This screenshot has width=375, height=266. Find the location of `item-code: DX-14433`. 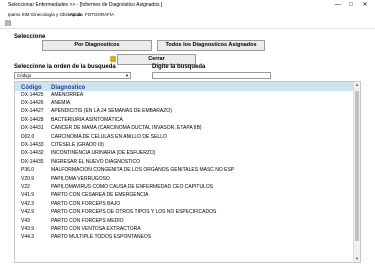

item-code: DX-14433 is located at coordinates (32, 145).